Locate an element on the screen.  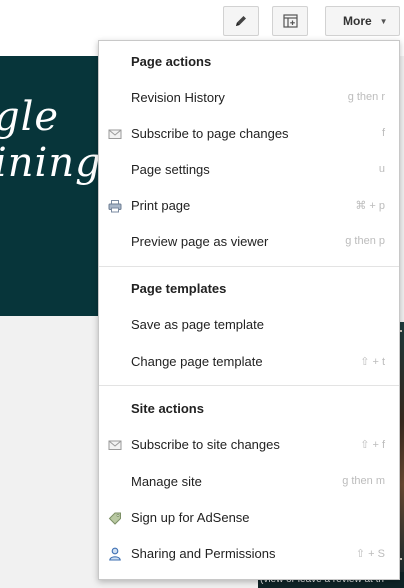
shortcut-hint: u is located at coordinates (381, 169).